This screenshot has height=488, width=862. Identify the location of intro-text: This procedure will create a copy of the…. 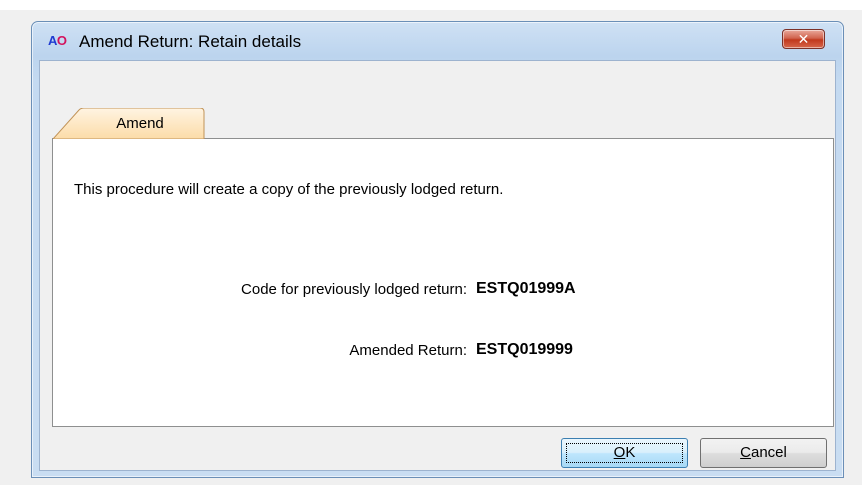
(289, 189).